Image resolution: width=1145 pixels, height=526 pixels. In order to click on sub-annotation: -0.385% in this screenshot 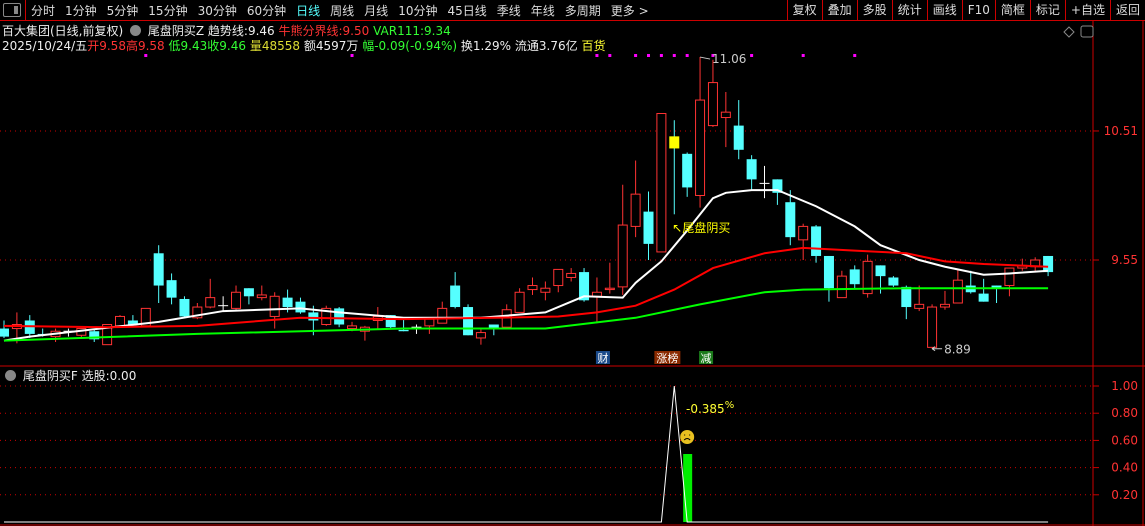, I will do `click(710, 408)`.